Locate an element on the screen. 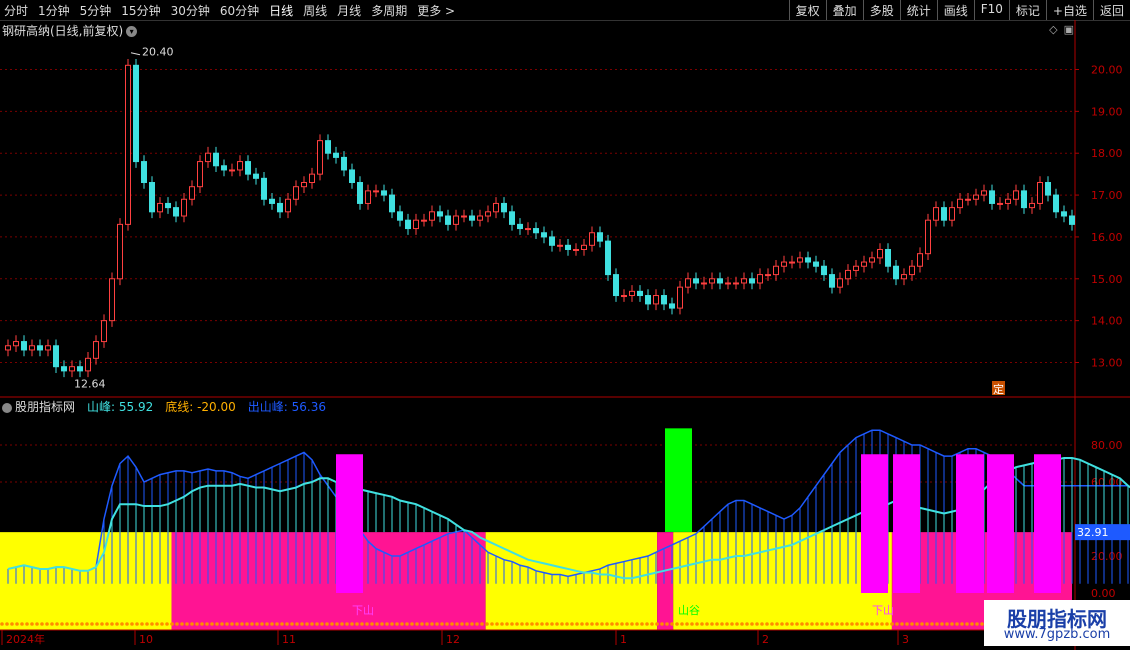 The image size is (1130, 650). signal-label: 下山 is located at coordinates (883, 610).